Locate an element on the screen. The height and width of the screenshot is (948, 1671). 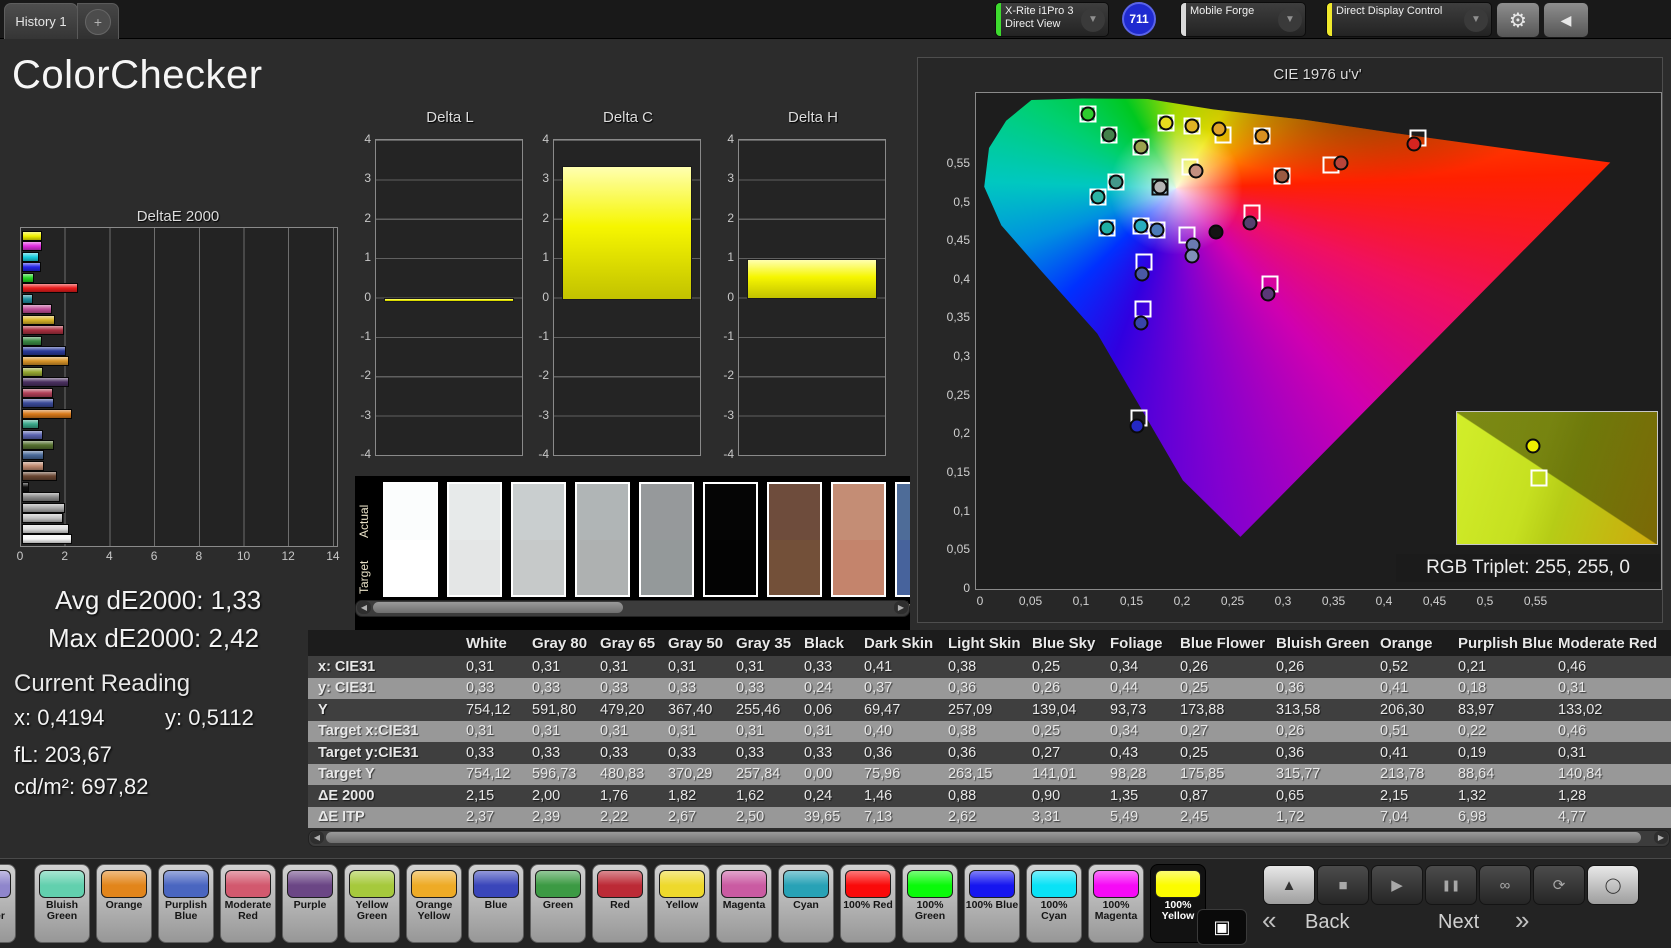
patch-button: Yellow is located at coordinates (682, 903).